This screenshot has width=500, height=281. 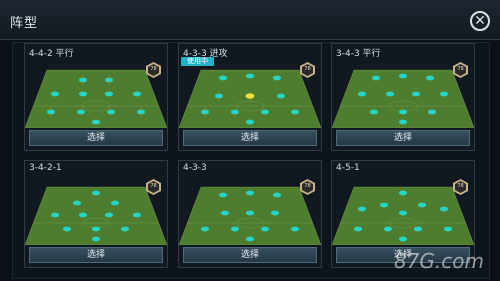 What do you see at coordinates (51, 54) in the screenshot?
I see `formation-name: 4-4-2 平行` at bounding box center [51, 54].